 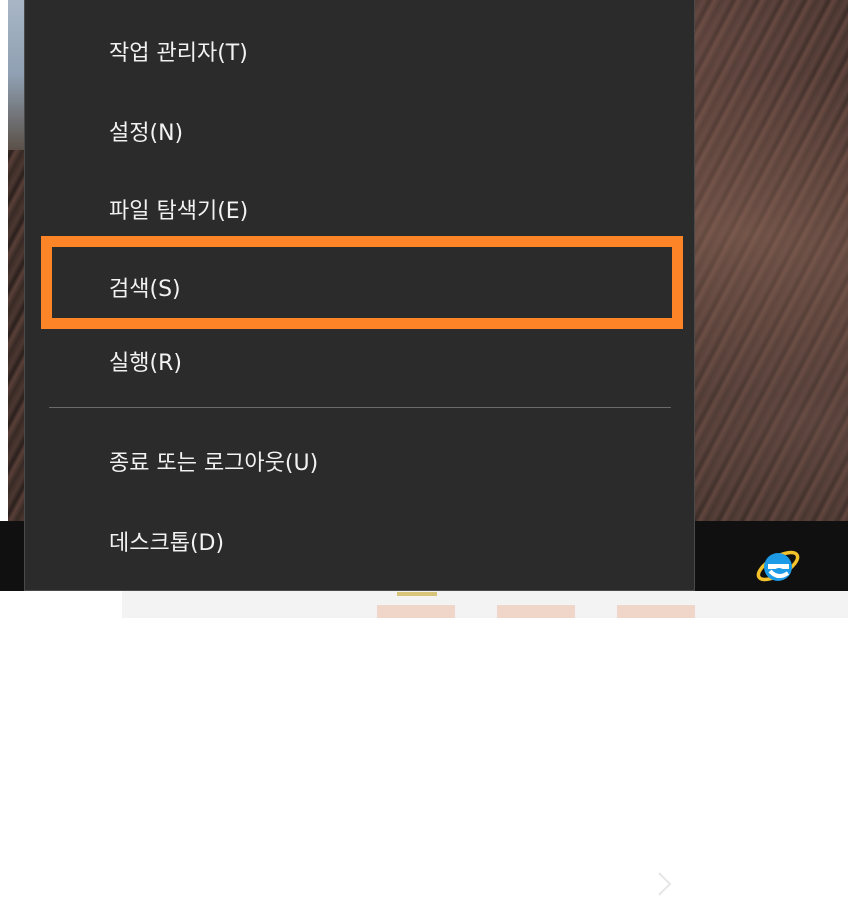 I want to click on menu-item-label: 데스크톱(D), so click(x=167, y=543).